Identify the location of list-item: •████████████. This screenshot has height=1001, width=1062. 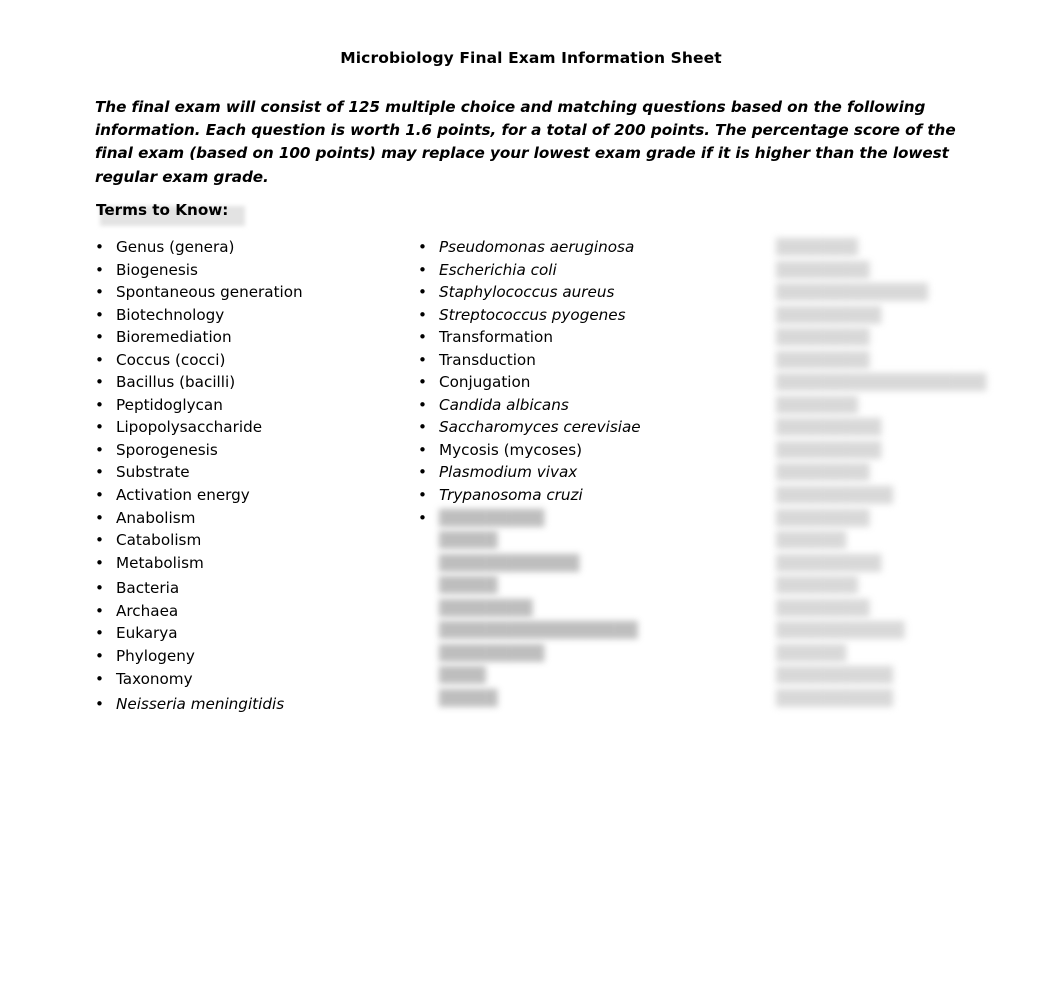
(578, 563).